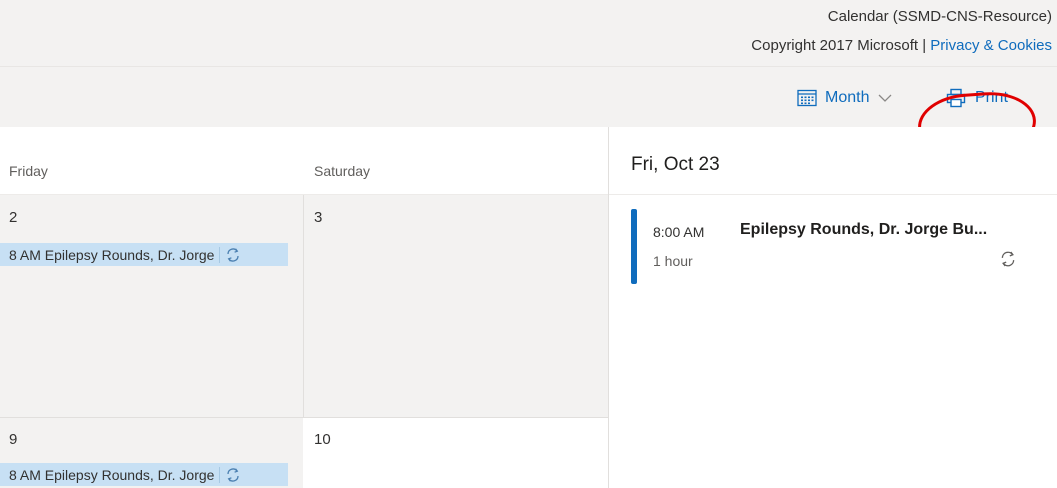  Describe the element at coordinates (675, 164) in the screenshot. I see `agenda-date-title: Fri, Oct 23` at that location.